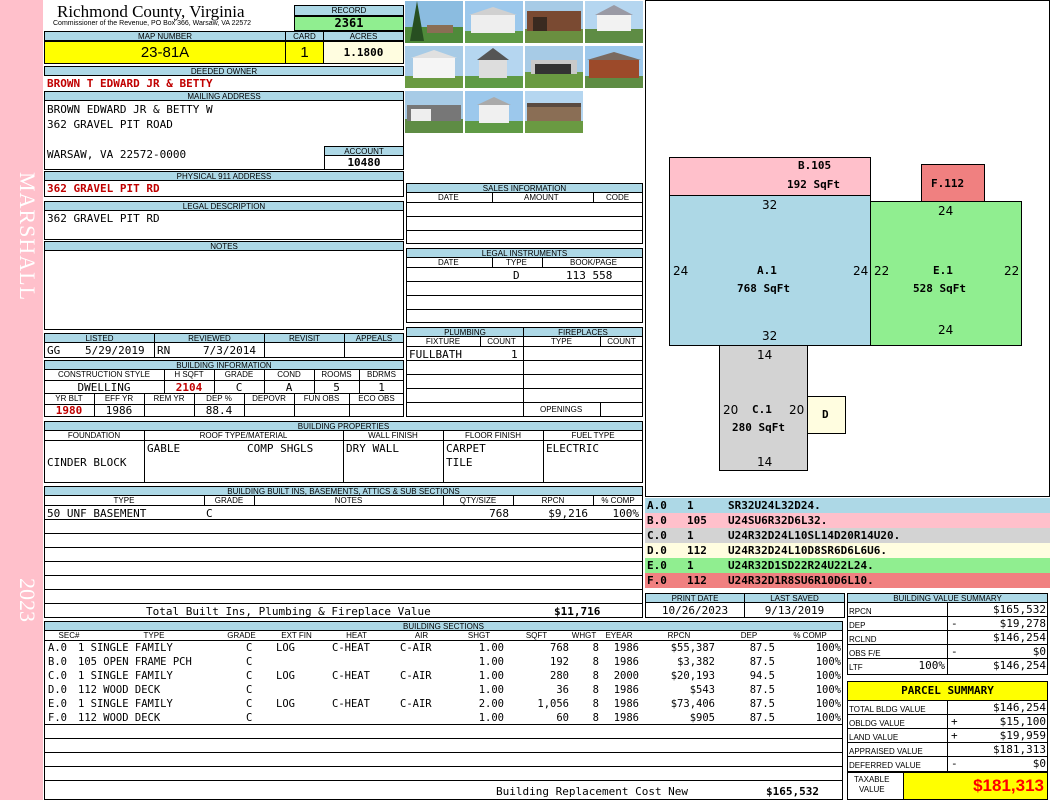 This screenshot has height=800, width=1050. Describe the element at coordinates (770, 205) in the screenshot. I see `sketch-dim-a-top: 32` at that location.